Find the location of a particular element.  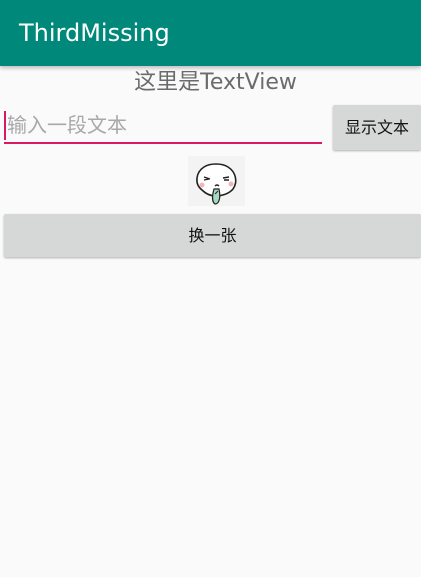

input-underline is located at coordinates (163, 143).